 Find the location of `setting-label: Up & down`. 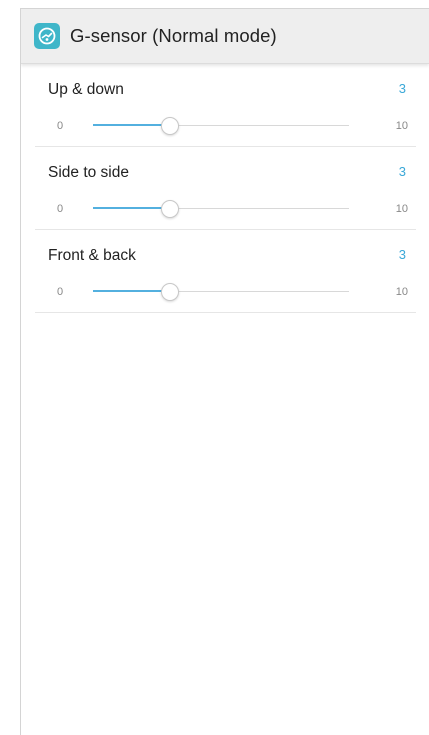

setting-label: Up & down is located at coordinates (86, 89).